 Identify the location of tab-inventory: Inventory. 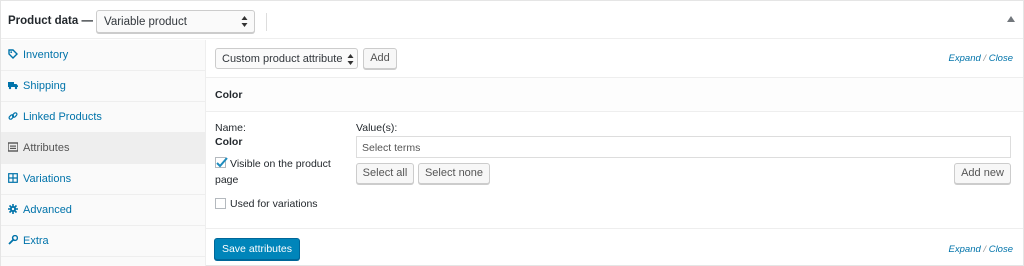
(103, 55).